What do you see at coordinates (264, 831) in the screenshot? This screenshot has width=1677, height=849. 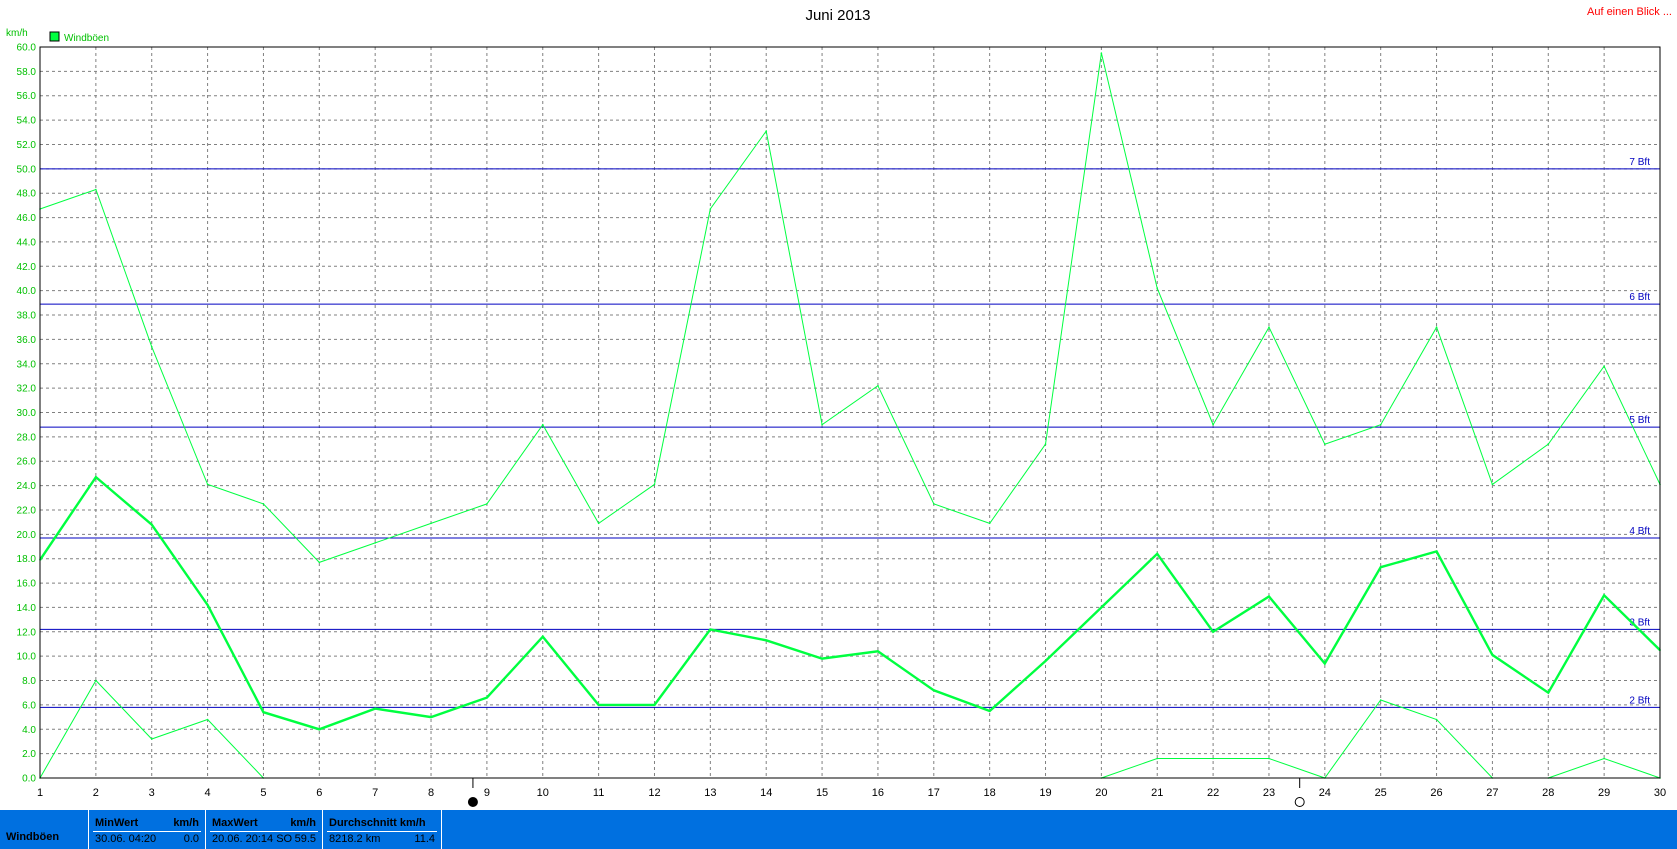 I see `max-divider` at bounding box center [264, 831].